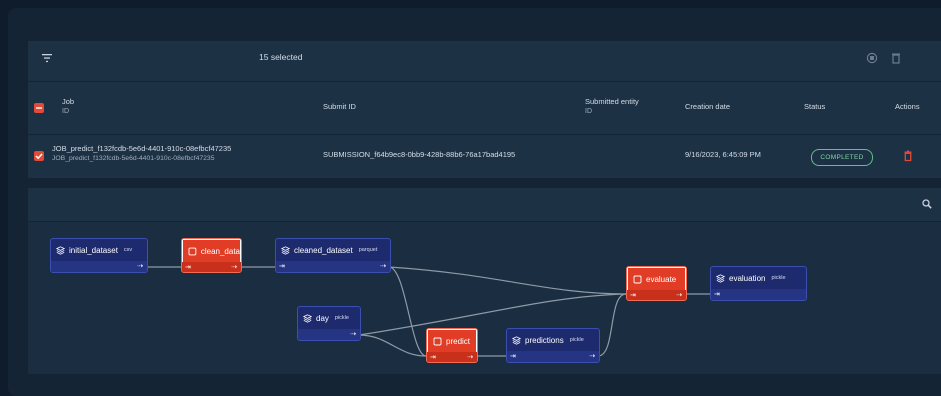 Image resolution: width=941 pixels, height=396 pixels. I want to click on node-ext: csv, so click(128, 250).